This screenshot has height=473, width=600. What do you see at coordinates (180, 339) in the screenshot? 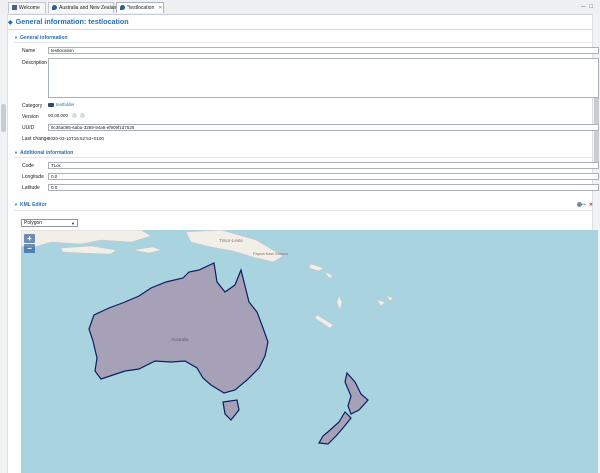
I see `map-label-australia: Australia` at bounding box center [180, 339].